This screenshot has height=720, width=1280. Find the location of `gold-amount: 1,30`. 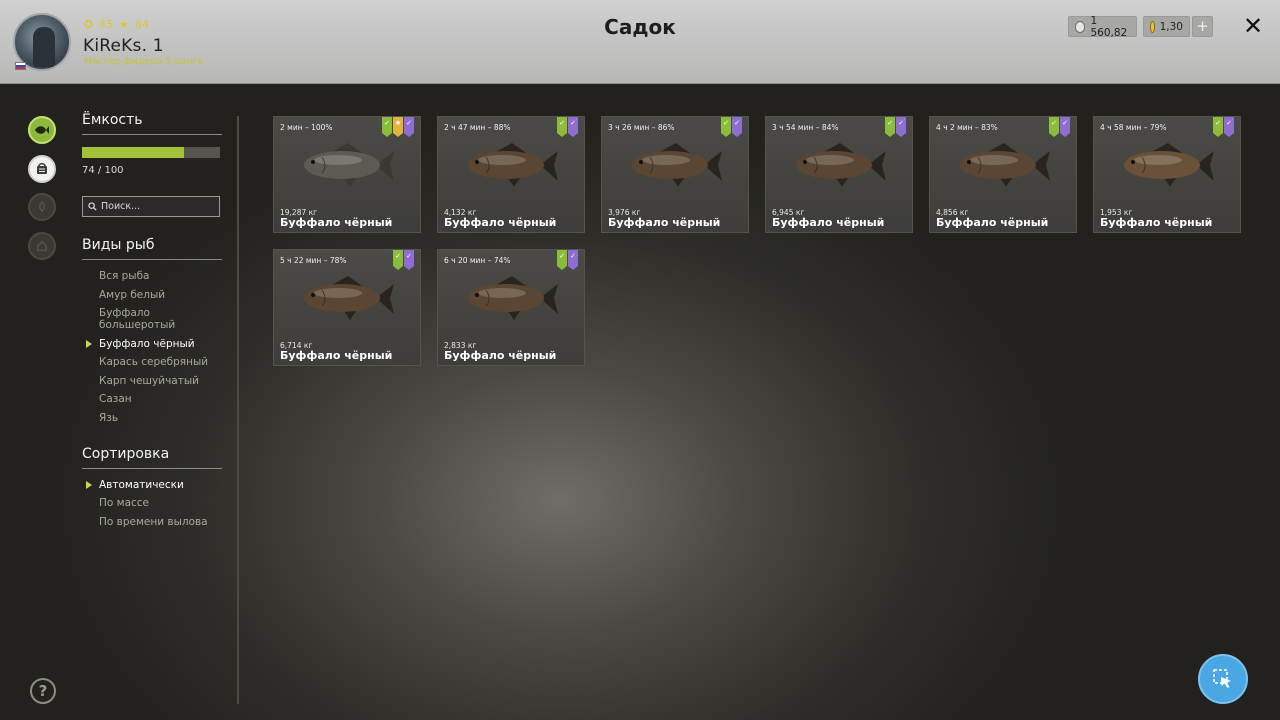

gold-amount: 1,30 is located at coordinates (1171, 26).